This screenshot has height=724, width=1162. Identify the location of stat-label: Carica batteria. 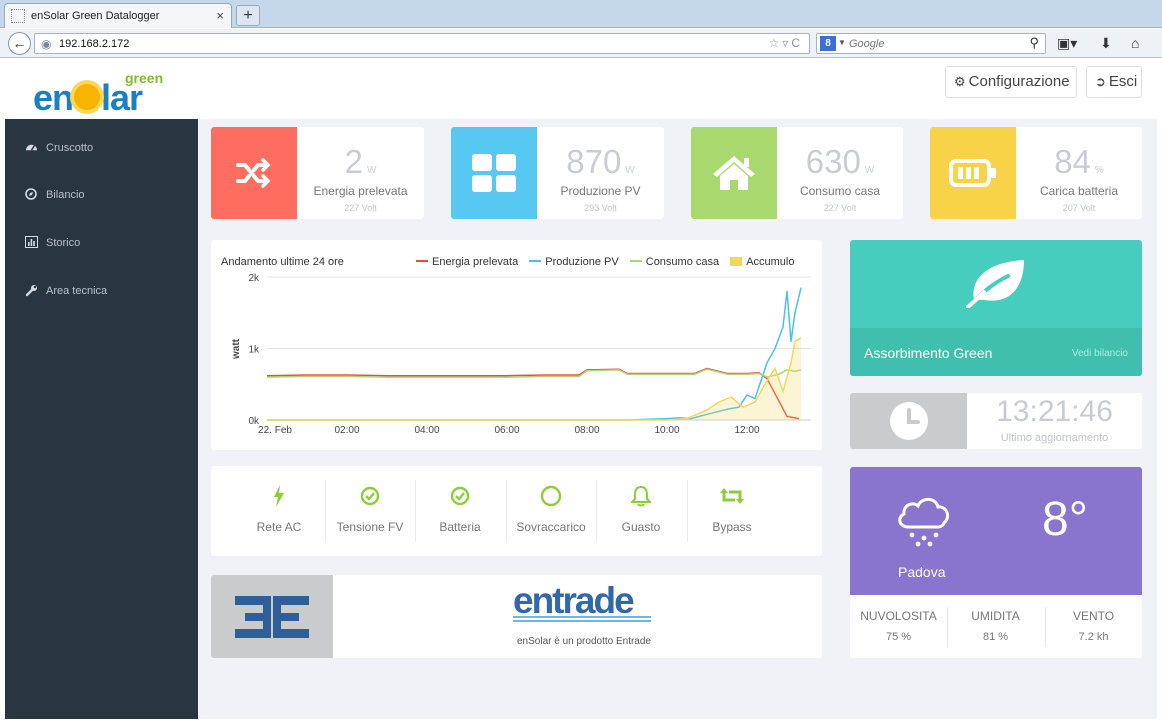
(1079, 191).